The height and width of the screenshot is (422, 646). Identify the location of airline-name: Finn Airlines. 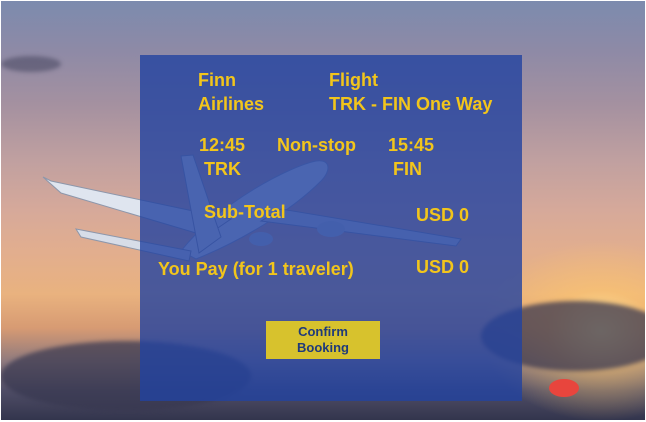
(231, 92).